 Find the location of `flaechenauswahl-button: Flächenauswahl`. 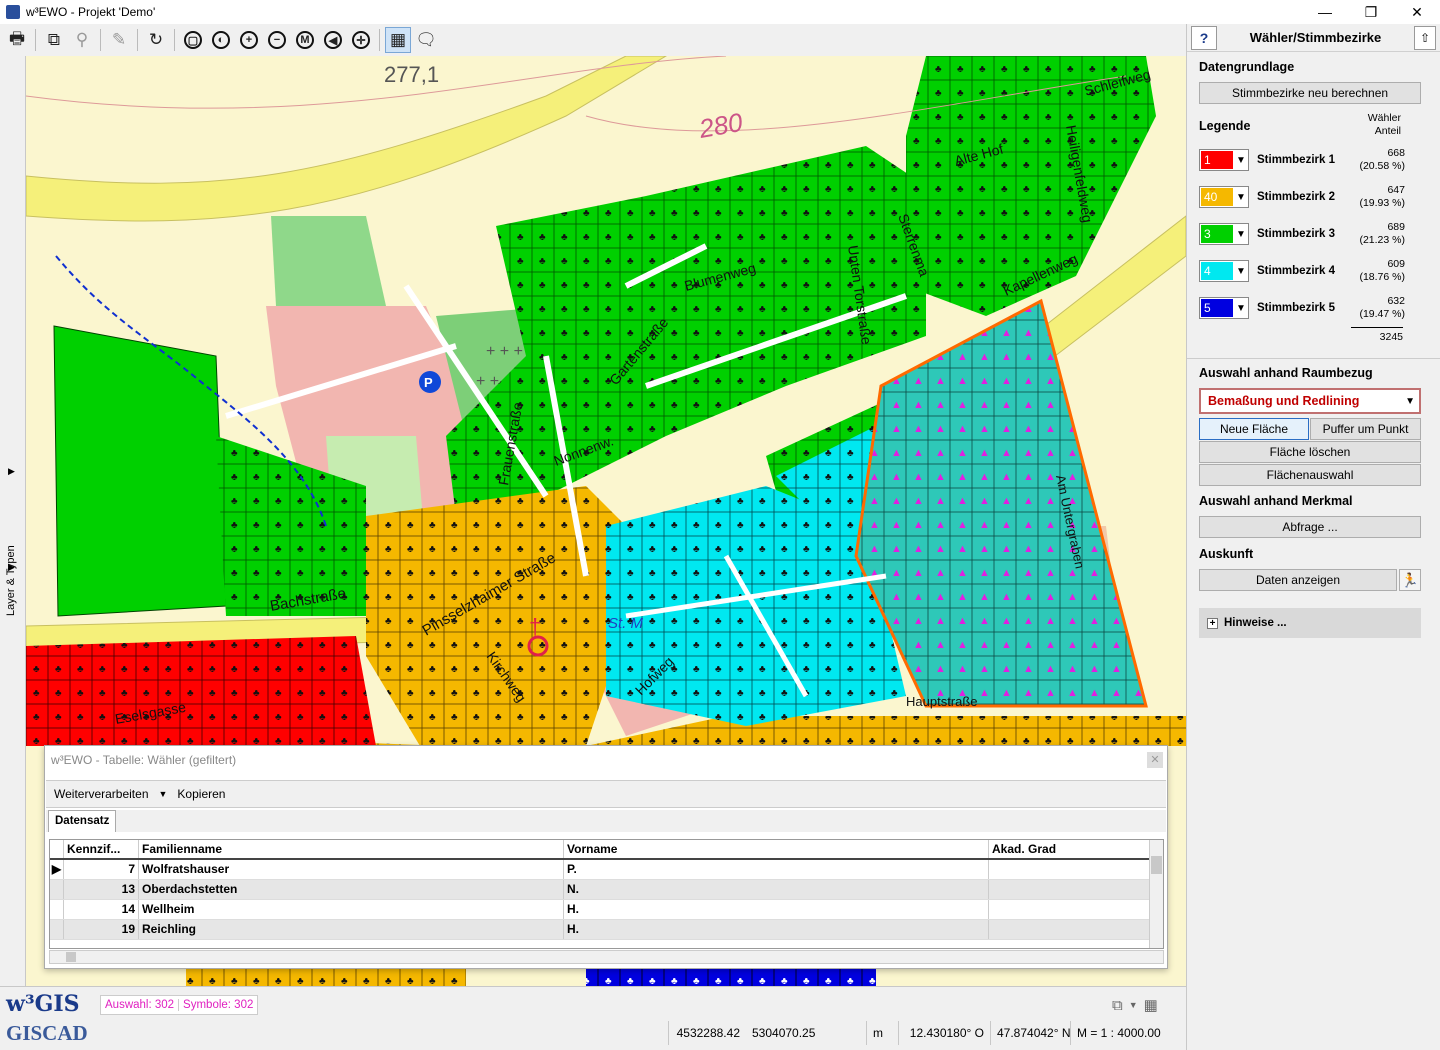

flaechenauswahl-button: Flächenauswahl is located at coordinates (1310, 475).